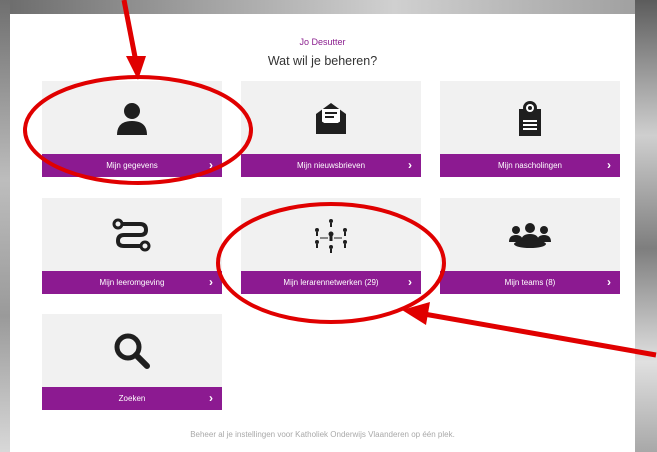  I want to click on tile-bar: Mijn nascholingen ›, so click(530, 165).